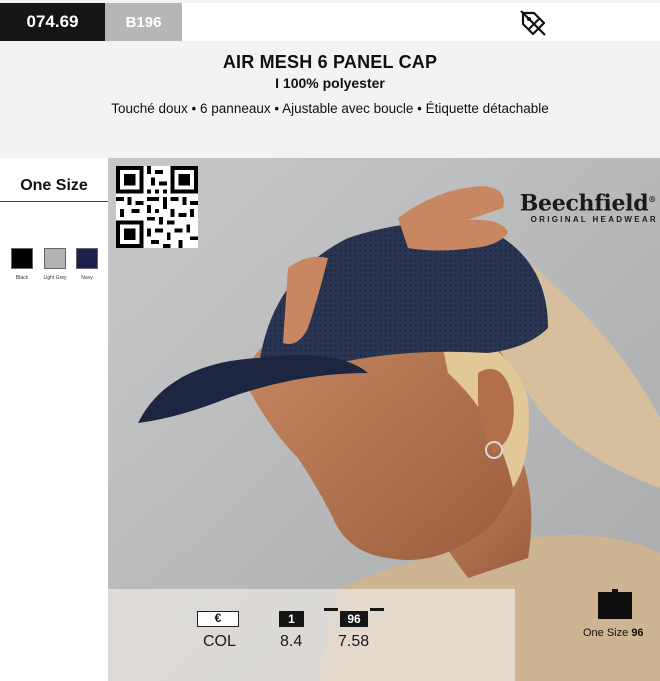  What do you see at coordinates (219, 641) in the screenshot?
I see `col-label: COL` at bounding box center [219, 641].